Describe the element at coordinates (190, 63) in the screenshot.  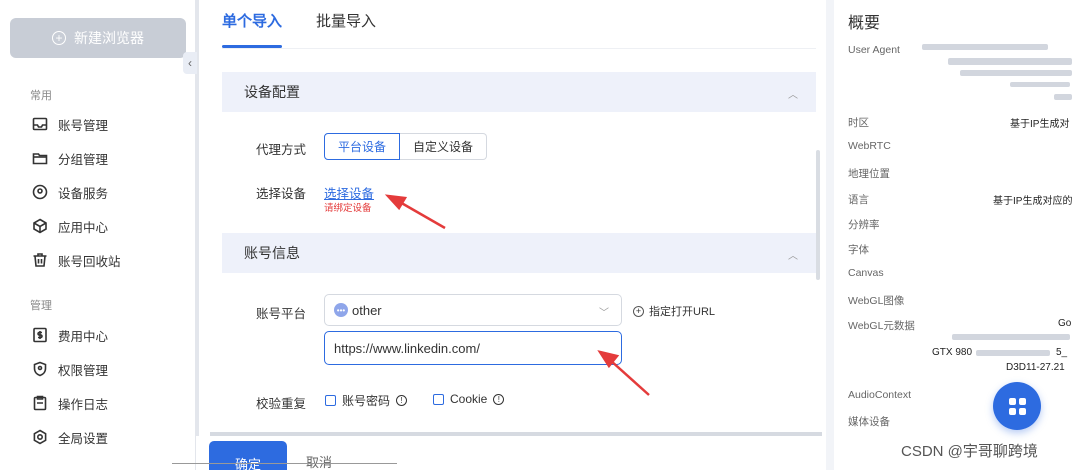
I see `collapse-sidebar-button: ‹` at that location.